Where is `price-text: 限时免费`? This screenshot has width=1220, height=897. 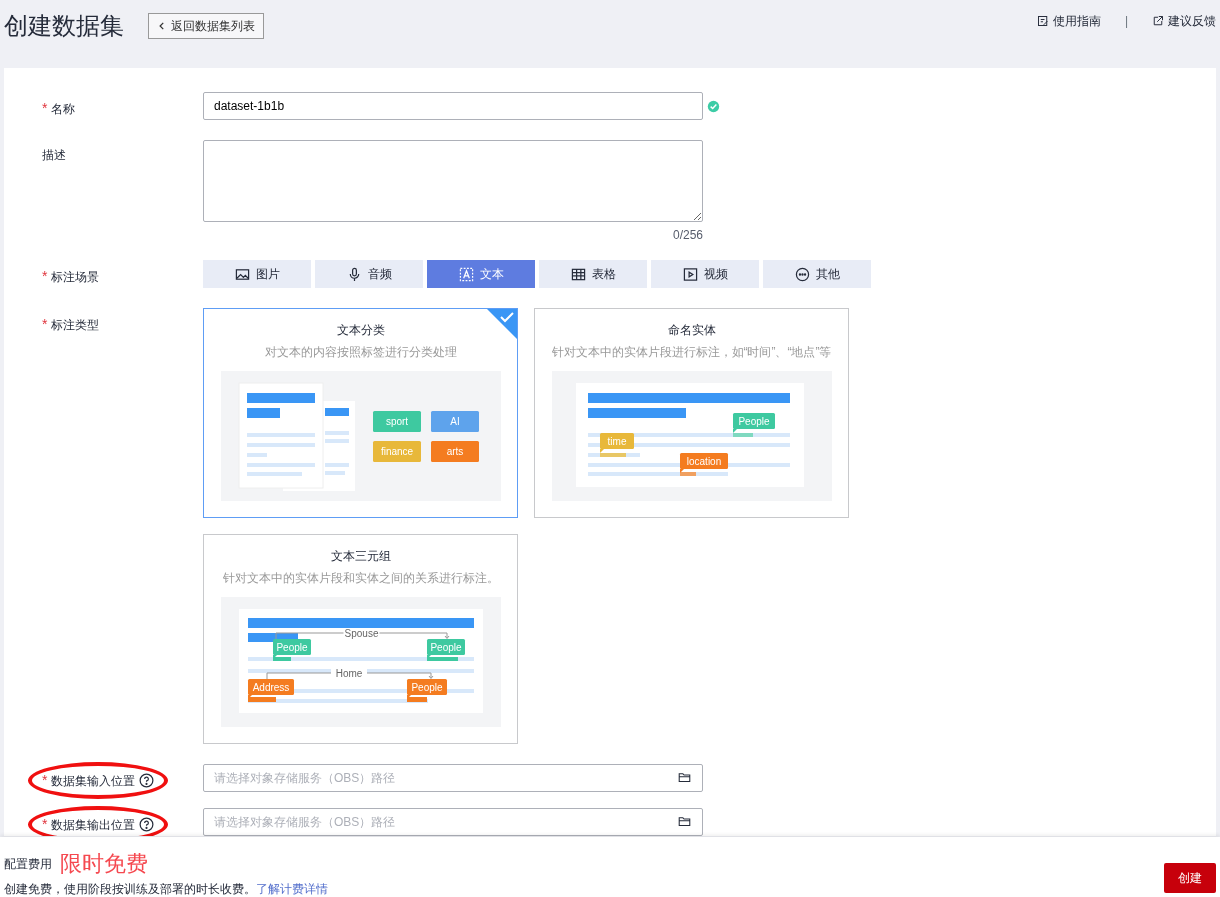 price-text: 限时免费 is located at coordinates (104, 864).